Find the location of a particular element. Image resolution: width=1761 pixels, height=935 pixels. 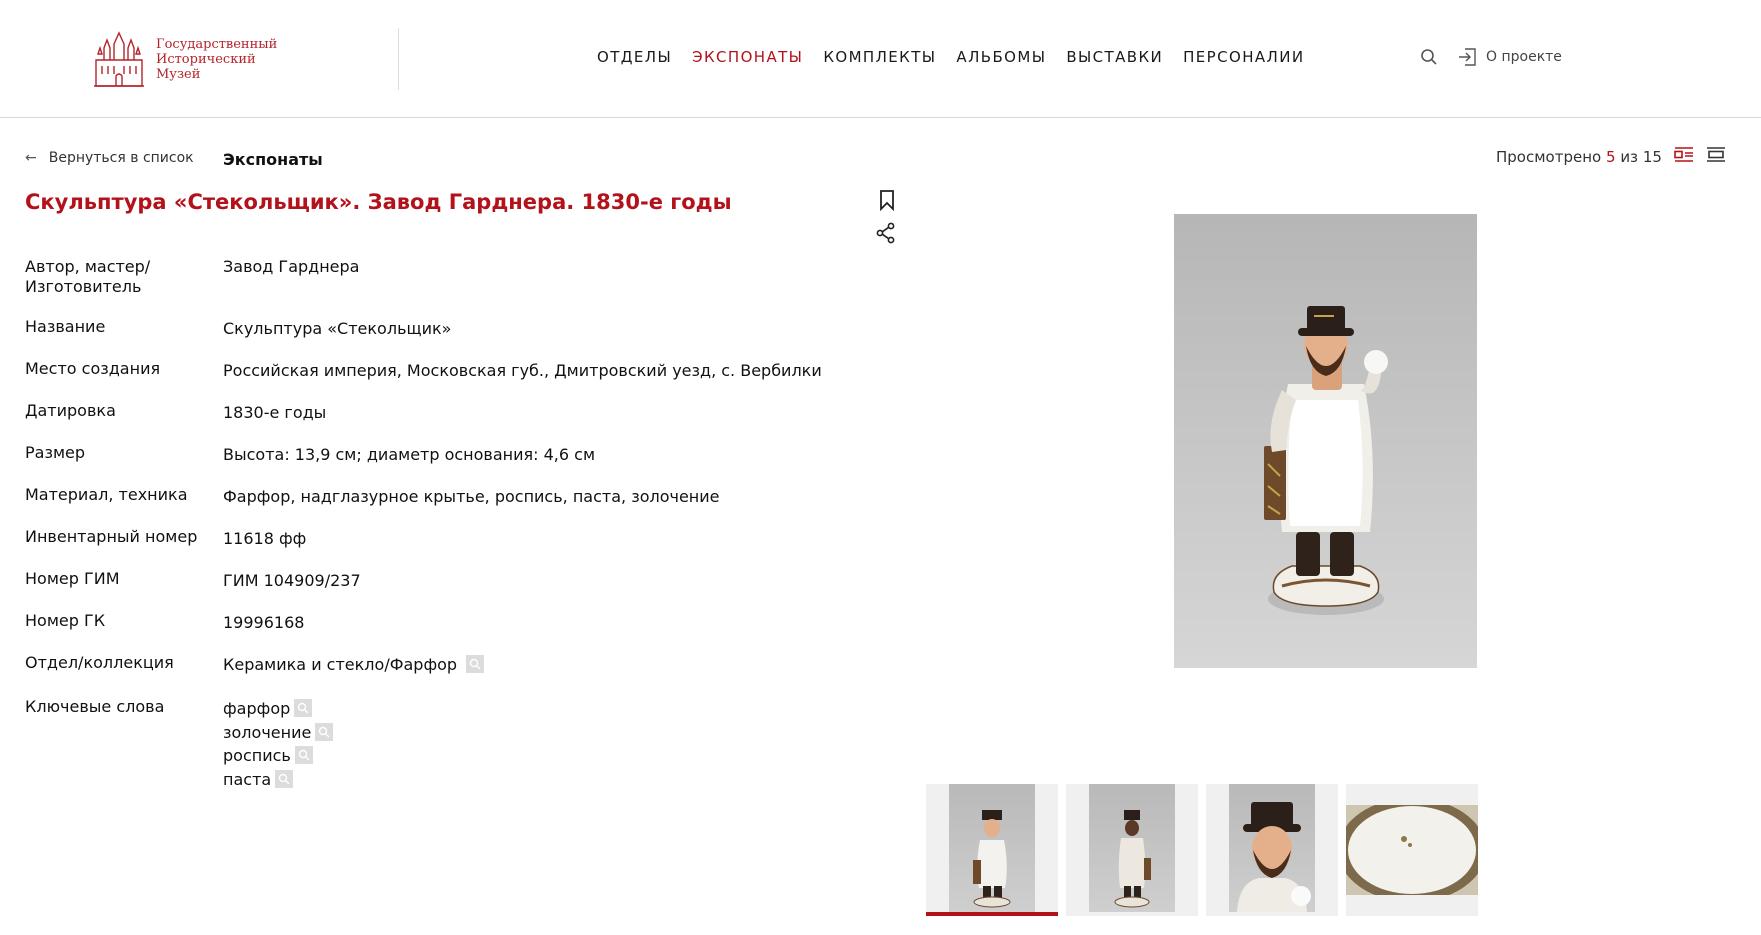

keyword-link: золочение is located at coordinates (267, 732).